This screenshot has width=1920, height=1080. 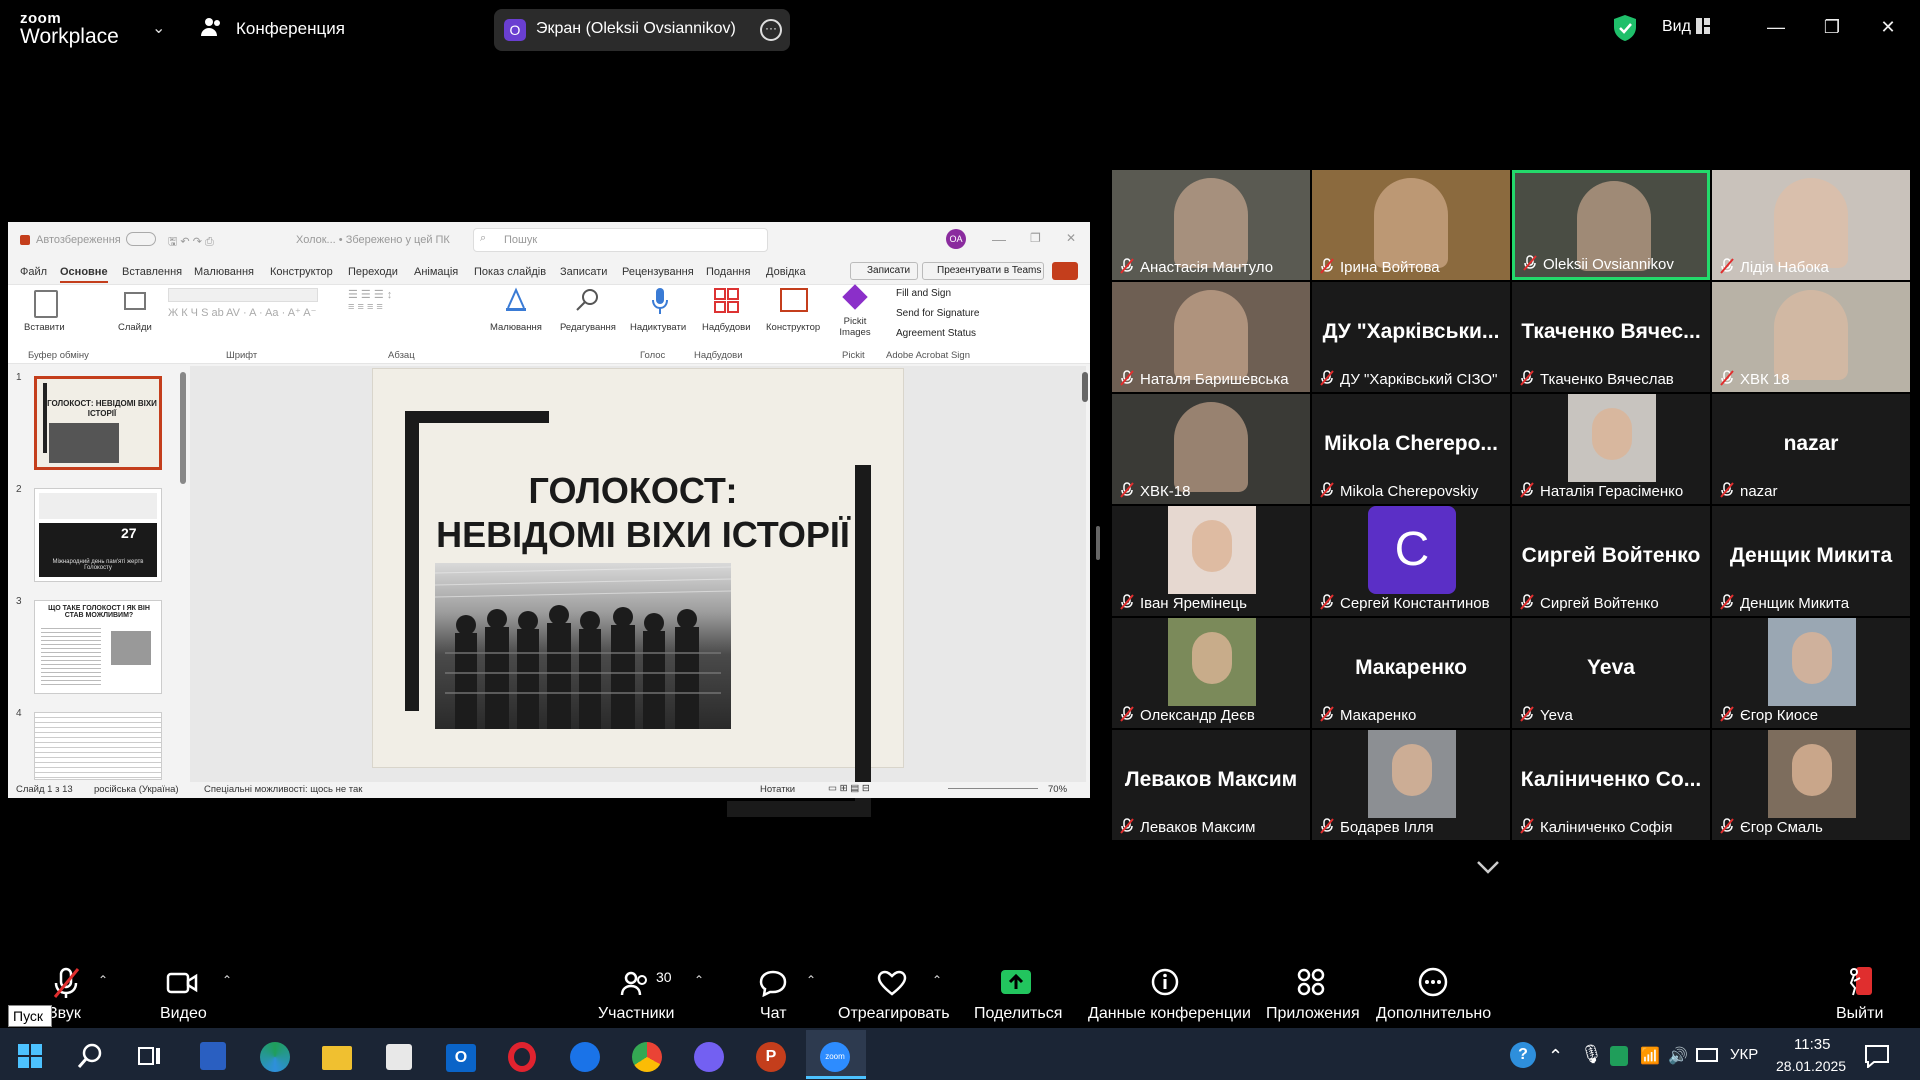 I want to click on participant-tile: ХВК 18, so click(x=1811, y=337).